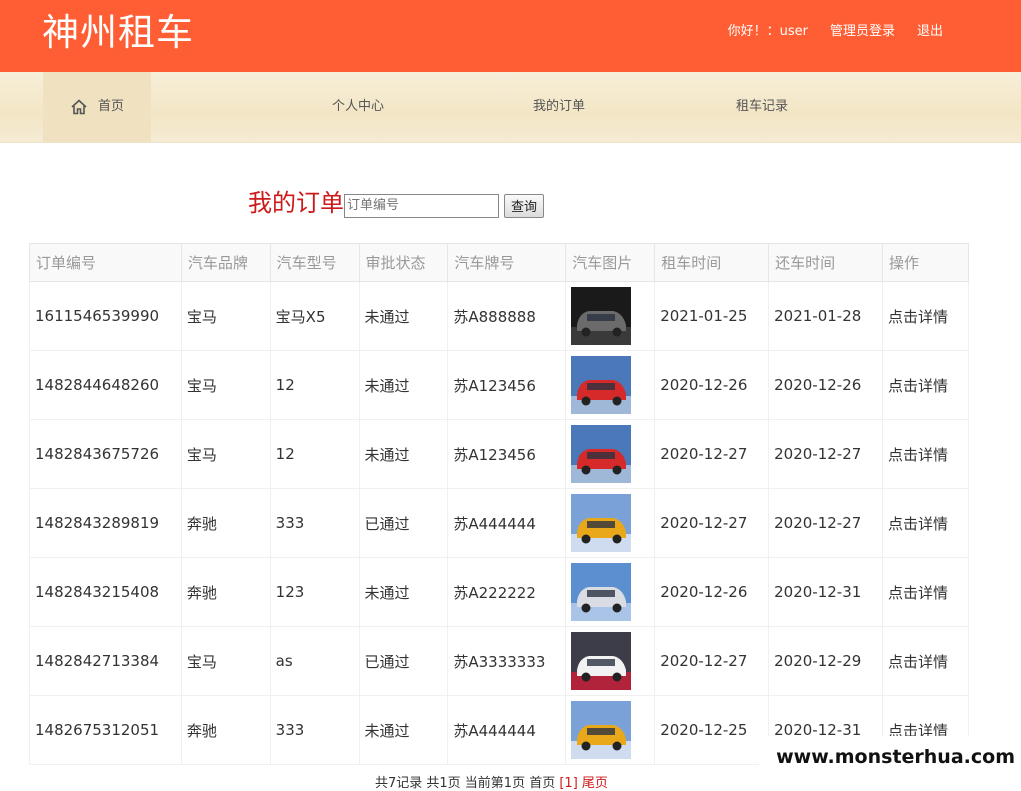 This screenshot has height=791, width=1021. I want to click on top-header: 神州租车 你好！：user 管理员登录 退出, so click(510, 36).